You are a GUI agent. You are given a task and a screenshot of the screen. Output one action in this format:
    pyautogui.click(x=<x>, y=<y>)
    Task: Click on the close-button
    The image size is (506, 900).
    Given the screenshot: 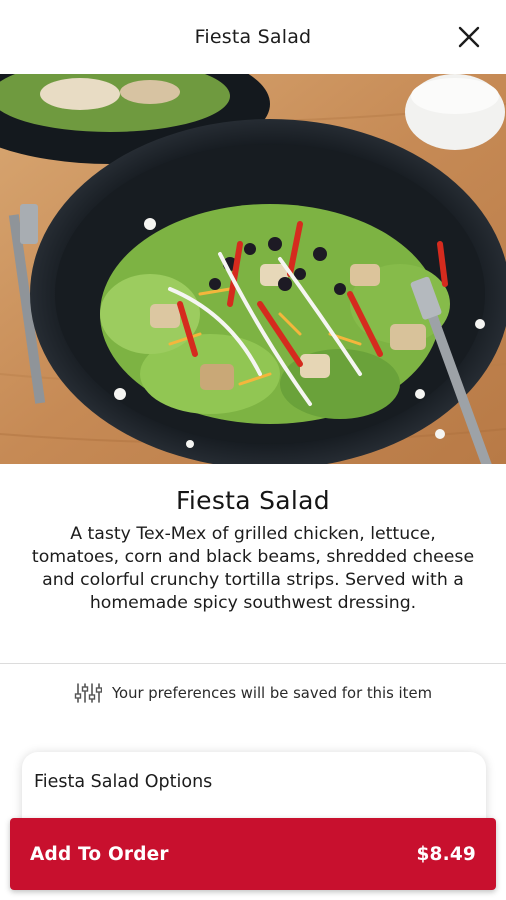 What is the action you would take?
    pyautogui.click(x=469, y=37)
    